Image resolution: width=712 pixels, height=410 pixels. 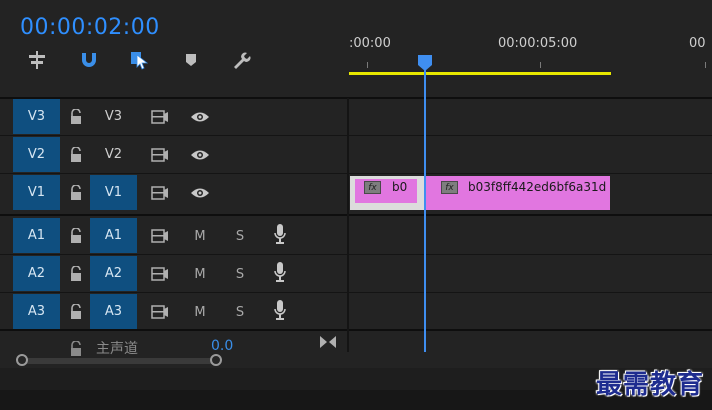 I want to click on ruler-label-start: :00:00, so click(x=370, y=43).